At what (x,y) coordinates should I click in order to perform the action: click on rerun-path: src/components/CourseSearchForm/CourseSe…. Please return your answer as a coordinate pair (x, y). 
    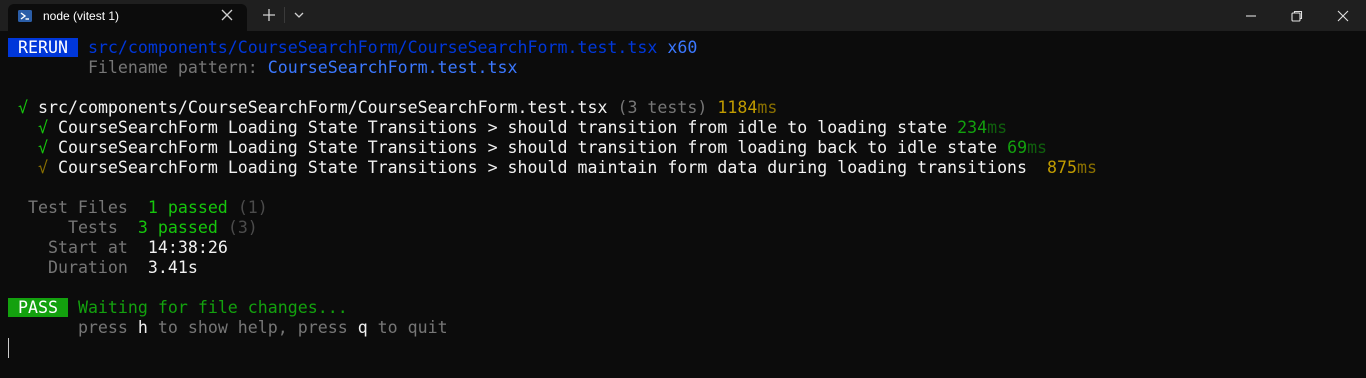
    Looking at the image, I should click on (372, 47).